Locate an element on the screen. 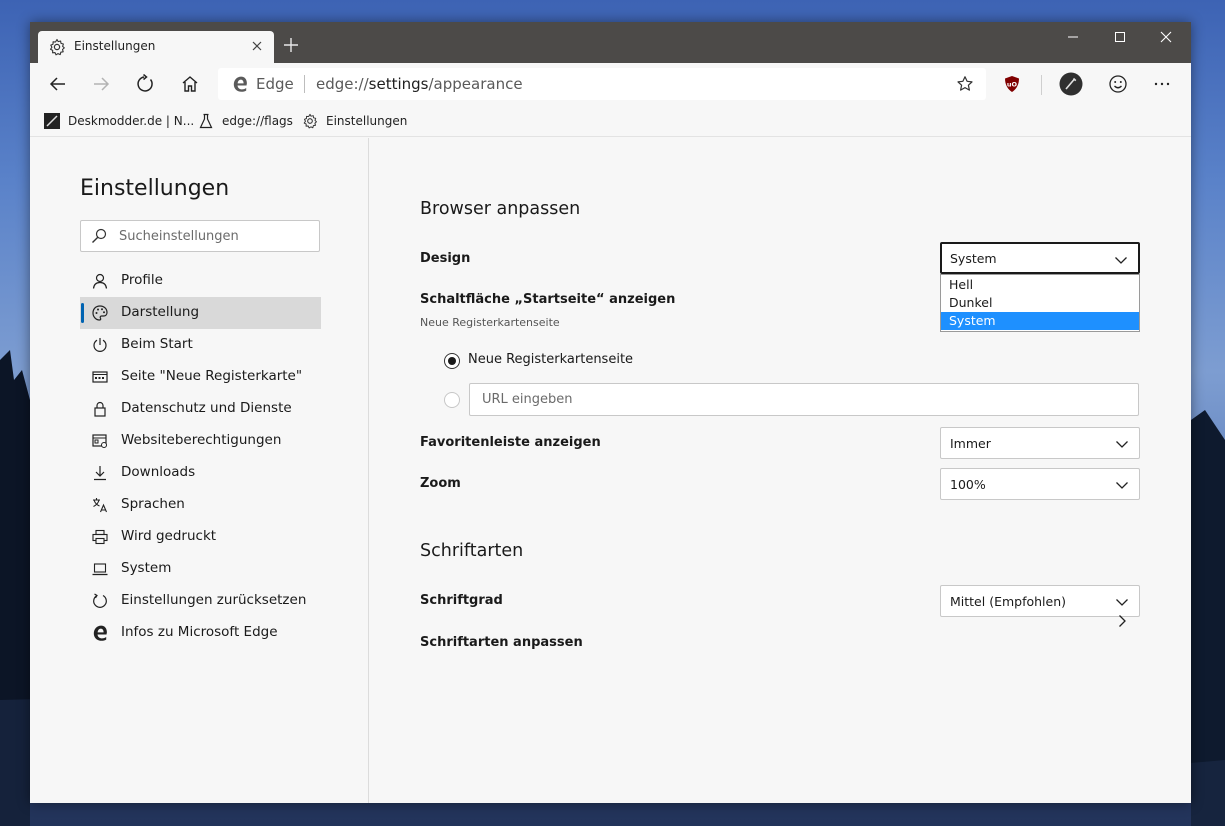  home-button-label: Schaltfläche „Startseite“ anzeigen is located at coordinates (548, 299).